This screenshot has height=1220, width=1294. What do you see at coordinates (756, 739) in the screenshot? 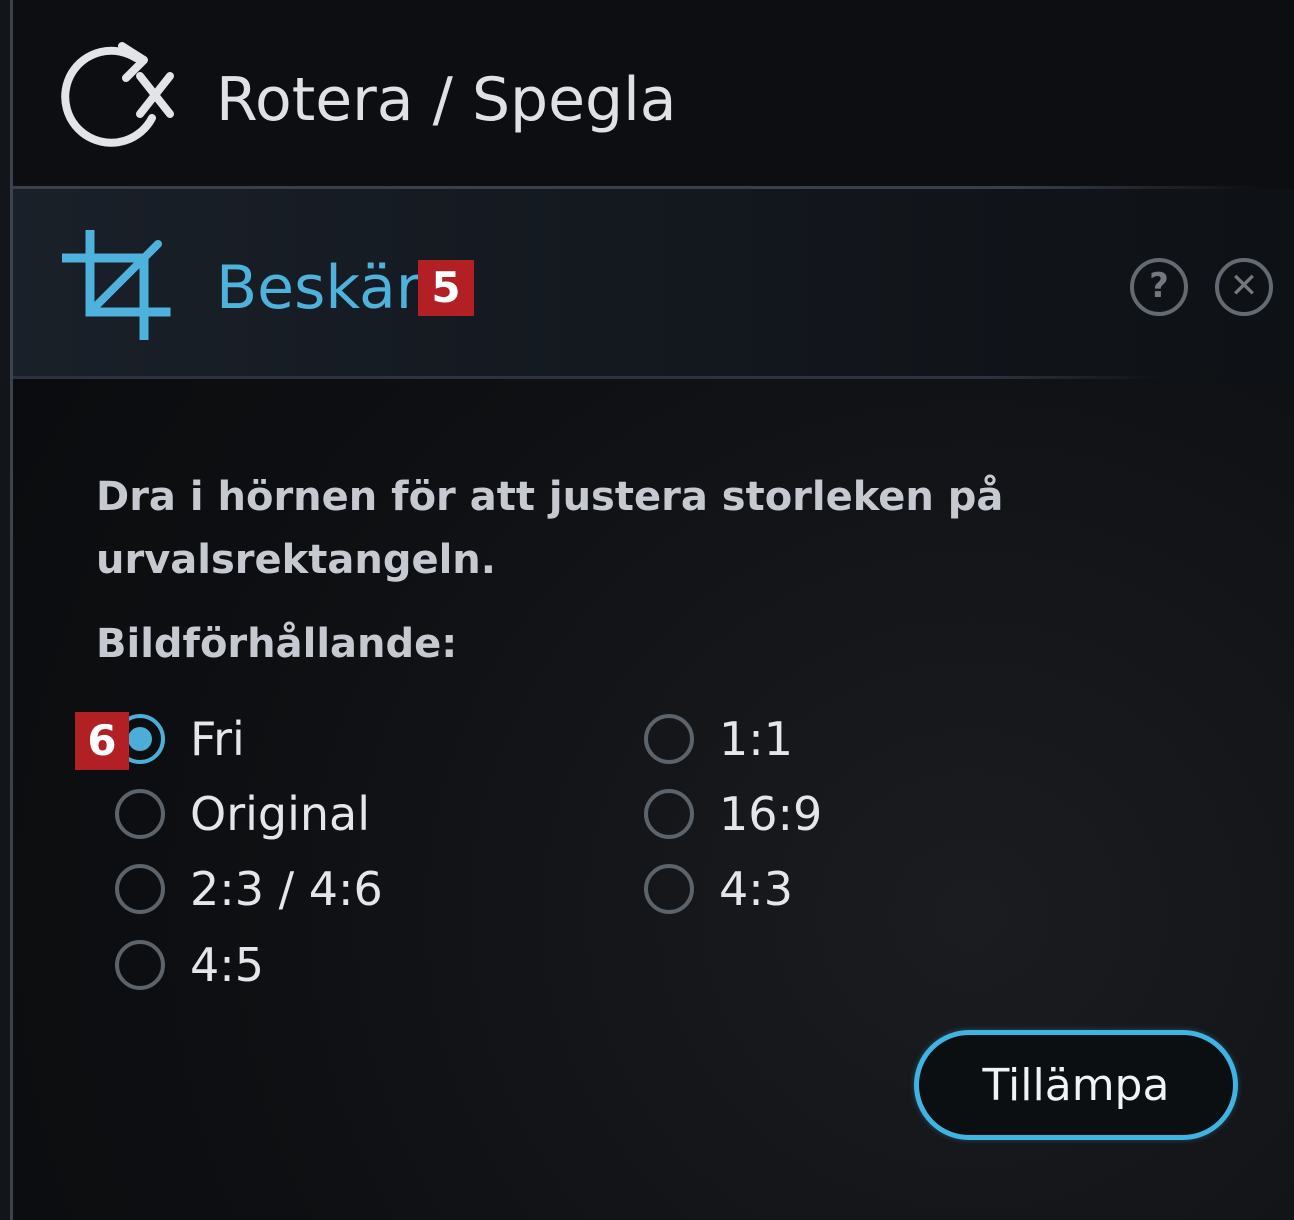
I see `ratio-option-label: 1:1` at bounding box center [756, 739].